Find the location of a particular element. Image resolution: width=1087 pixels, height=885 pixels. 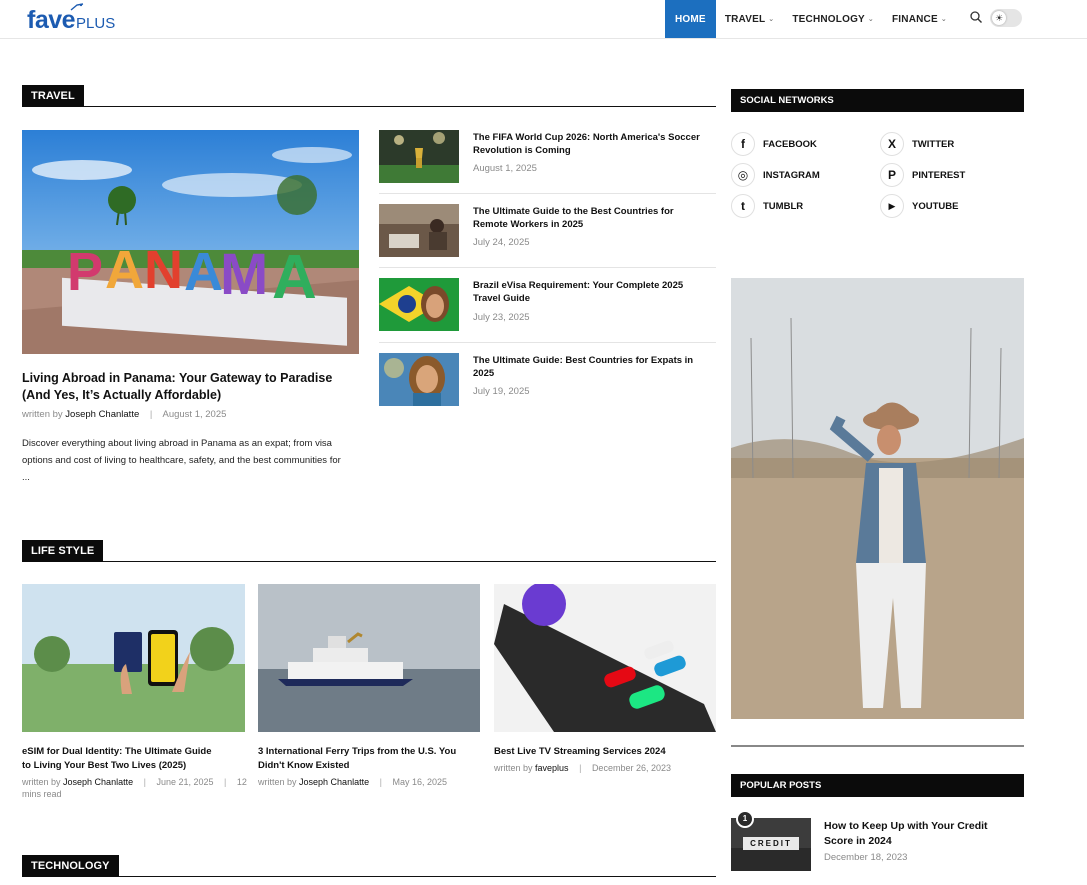

author-link: faveplus is located at coordinates (552, 768).